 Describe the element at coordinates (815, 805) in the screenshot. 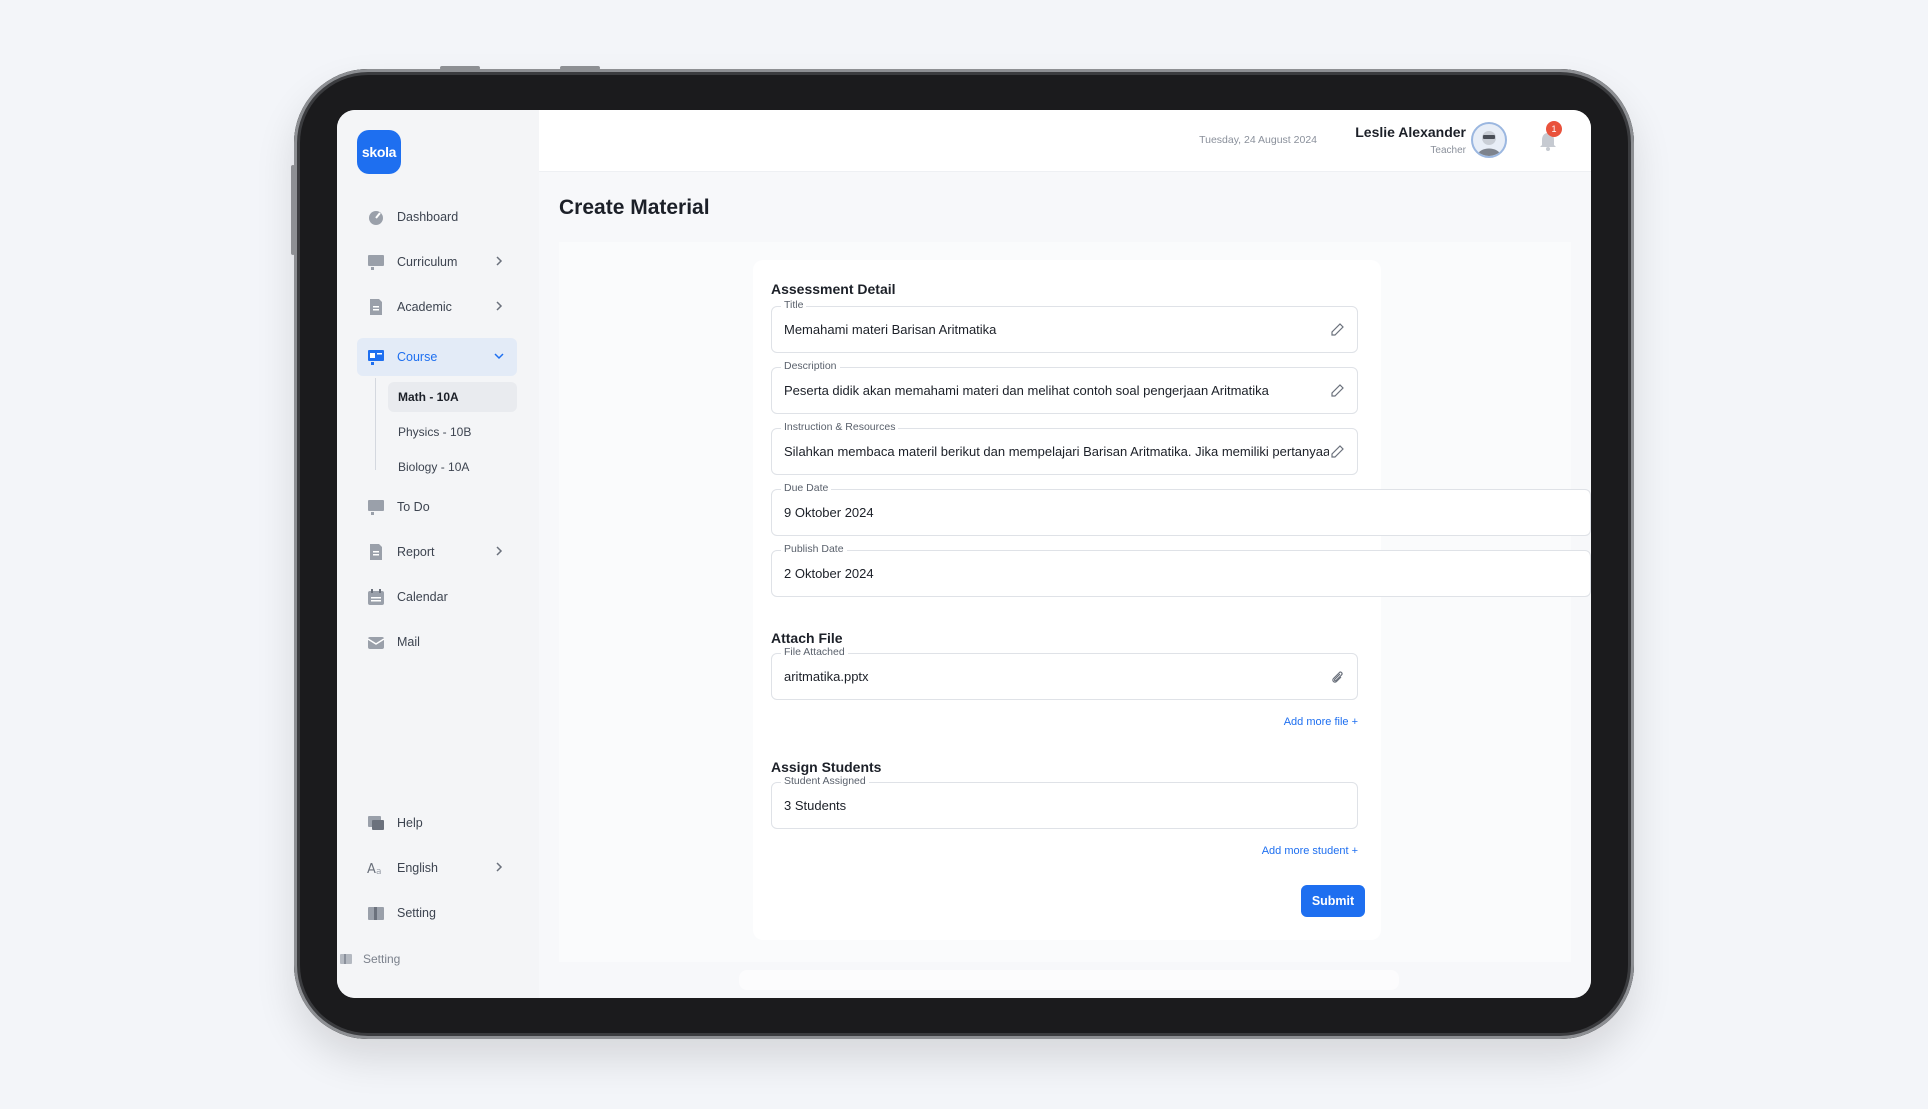

I see `field-value: 3 Students` at that location.